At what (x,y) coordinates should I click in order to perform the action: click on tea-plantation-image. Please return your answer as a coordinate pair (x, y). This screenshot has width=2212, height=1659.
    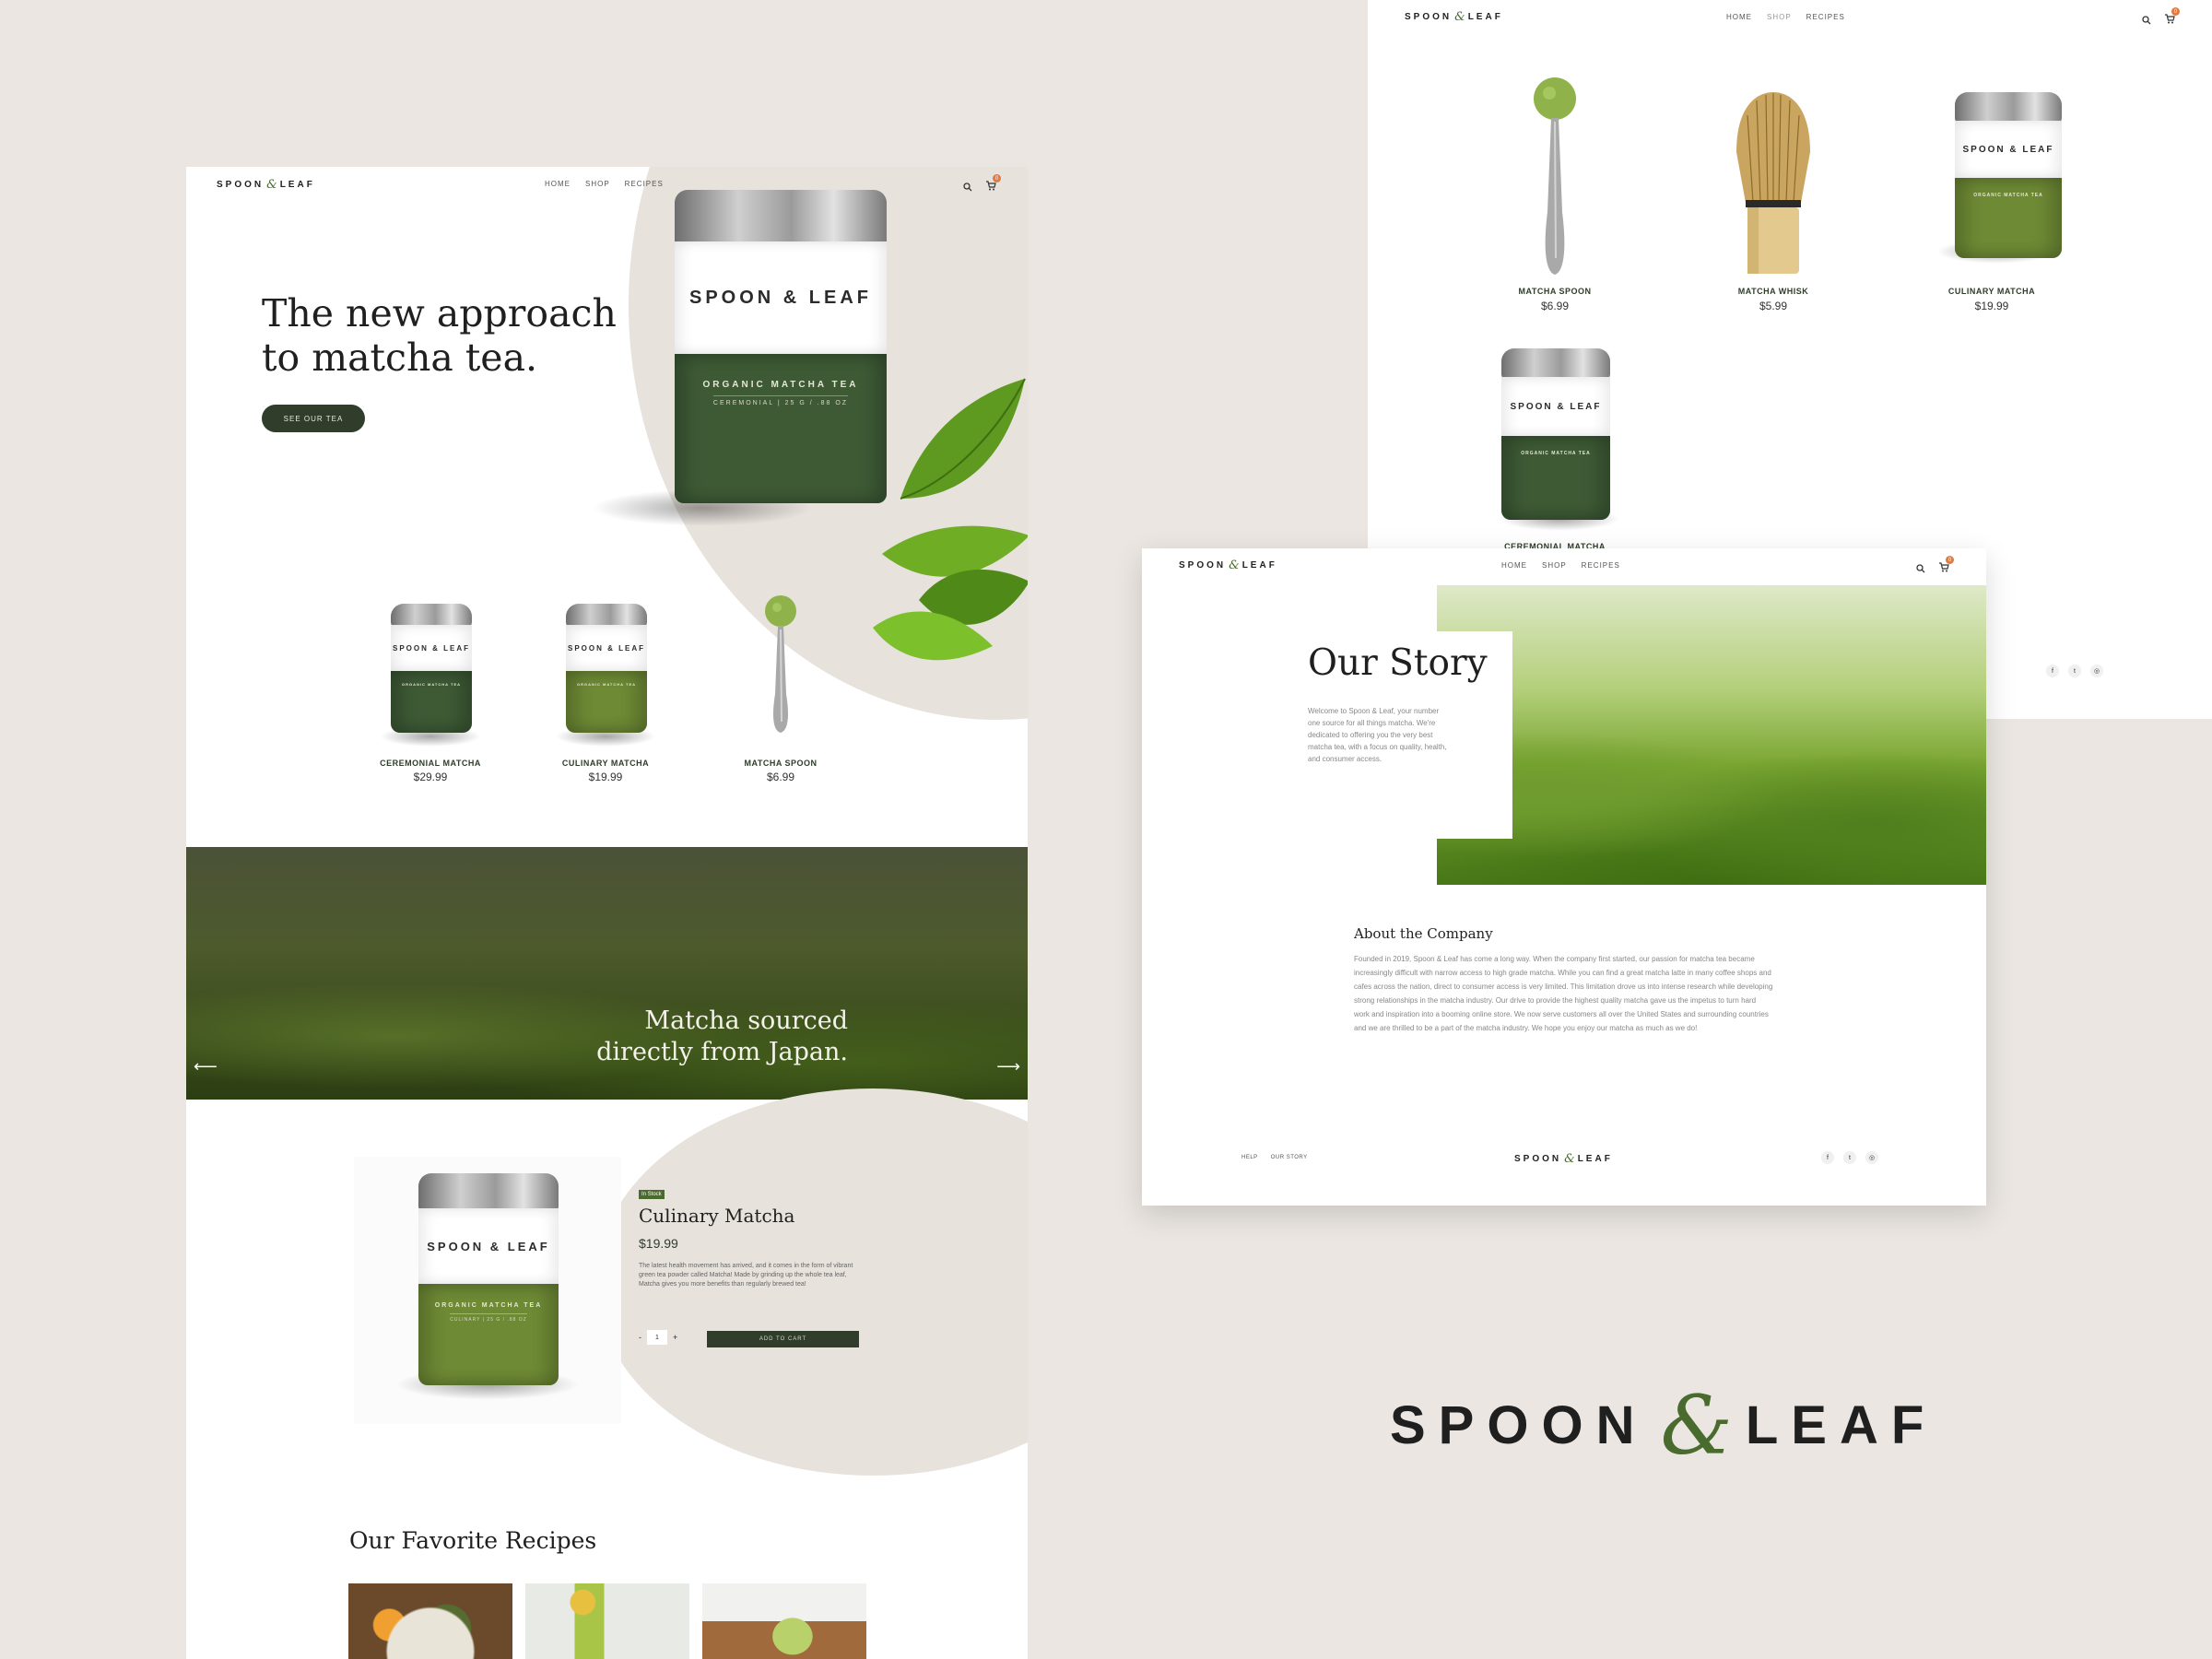
    Looking at the image, I should click on (1711, 735).